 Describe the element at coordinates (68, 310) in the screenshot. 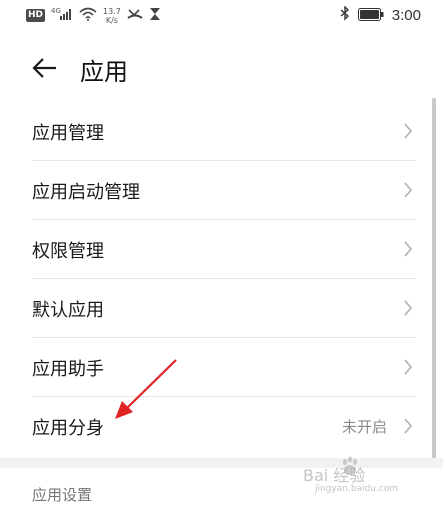

I see `list-item-label: 默认应用` at that location.